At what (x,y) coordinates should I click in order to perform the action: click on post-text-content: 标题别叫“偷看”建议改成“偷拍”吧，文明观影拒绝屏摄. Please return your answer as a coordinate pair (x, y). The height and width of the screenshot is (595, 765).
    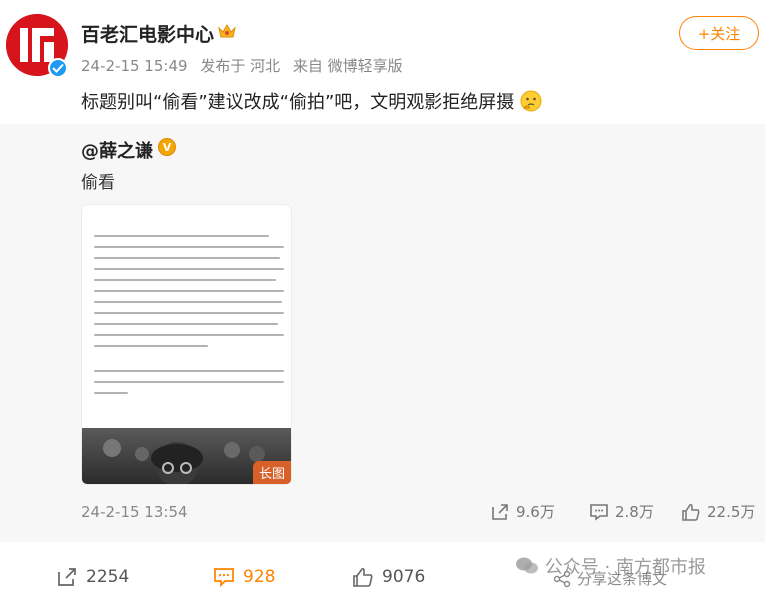
    Looking at the image, I should click on (298, 102).